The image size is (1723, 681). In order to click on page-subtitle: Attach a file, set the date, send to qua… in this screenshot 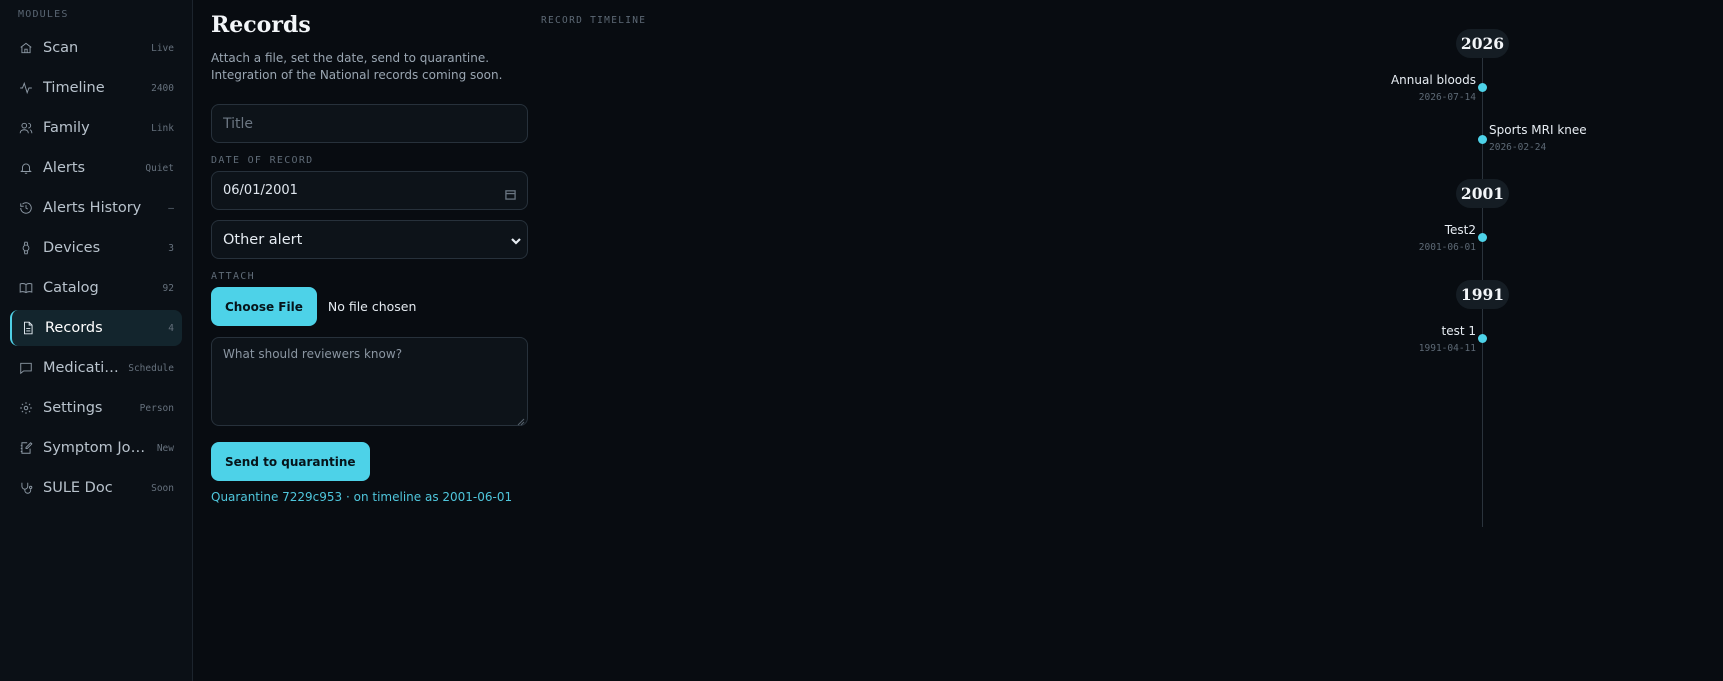, I will do `click(371, 67)`.